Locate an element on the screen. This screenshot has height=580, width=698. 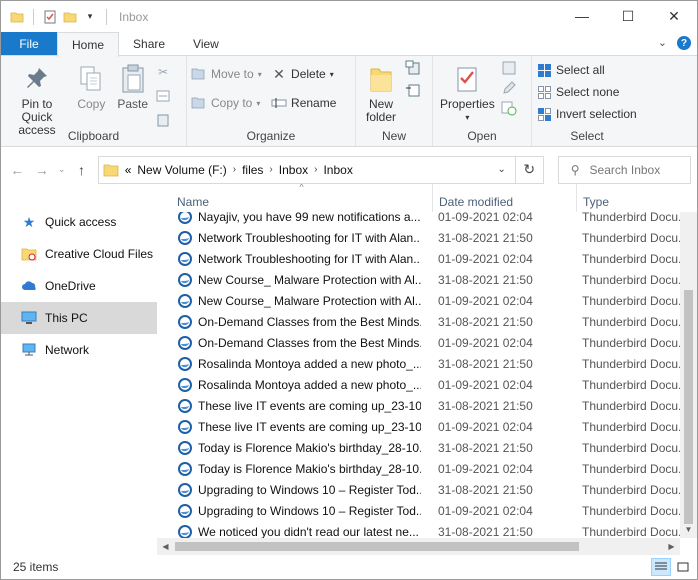
scroll-right-icon: ▶ is located at coordinates (671, 546).